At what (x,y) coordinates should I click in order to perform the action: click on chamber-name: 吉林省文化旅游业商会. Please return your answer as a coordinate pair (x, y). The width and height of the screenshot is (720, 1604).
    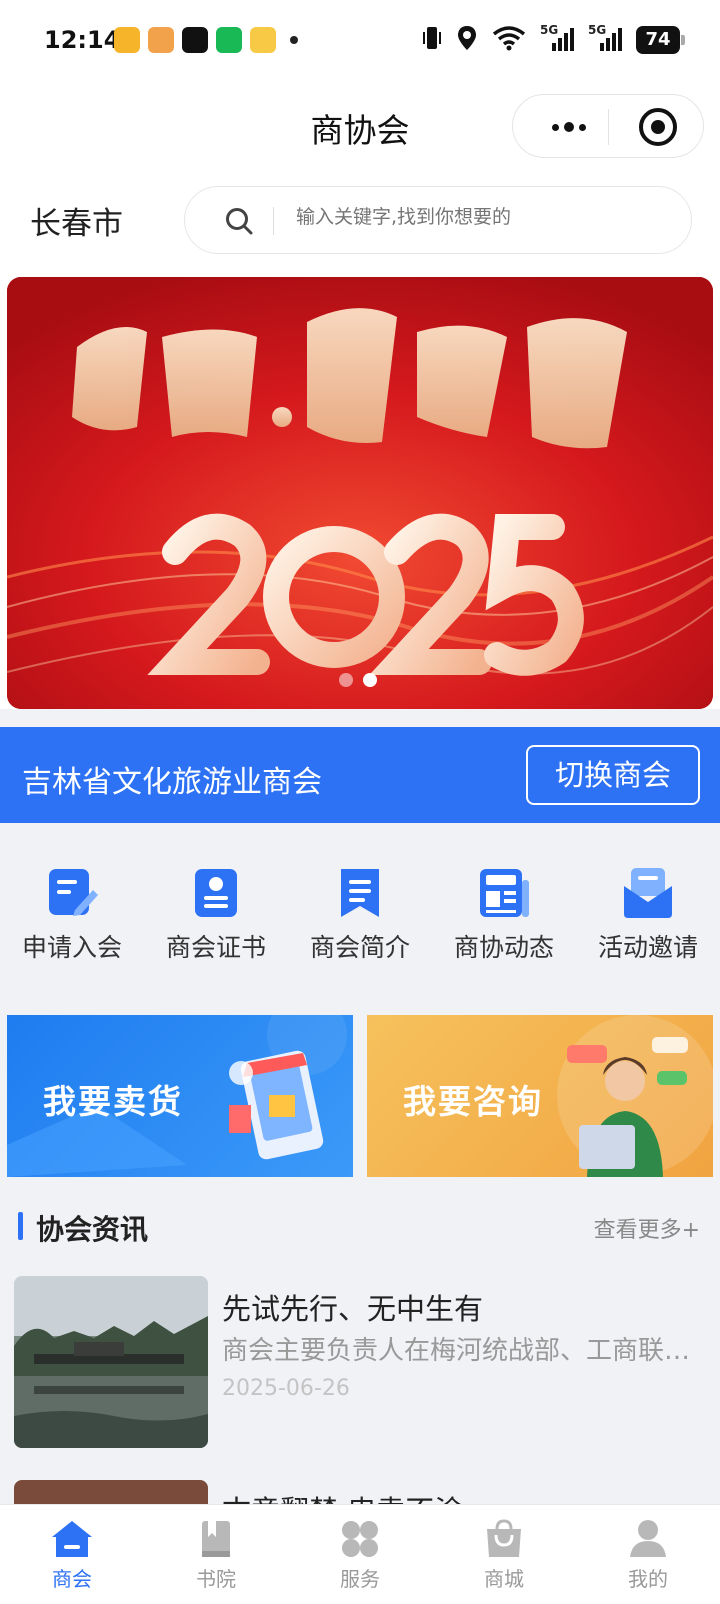
    Looking at the image, I should click on (172, 782).